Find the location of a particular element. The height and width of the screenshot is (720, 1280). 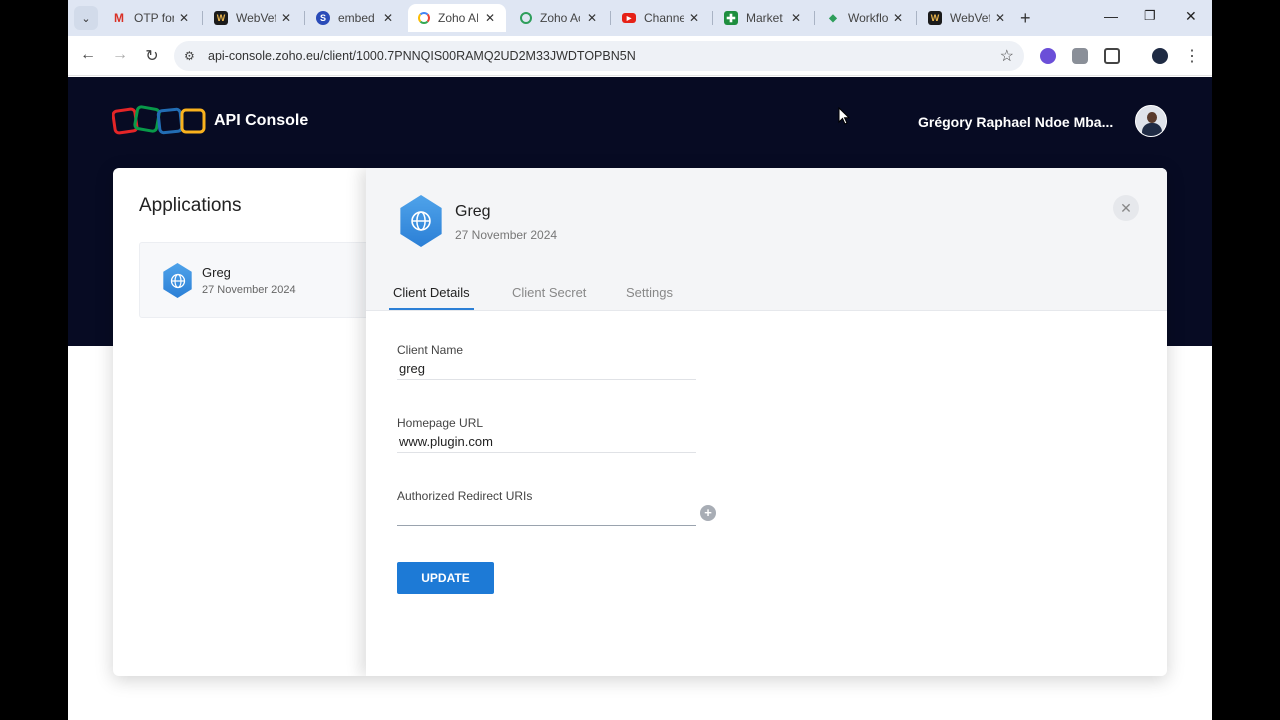

client-name-label: Client Name is located at coordinates (430, 350).